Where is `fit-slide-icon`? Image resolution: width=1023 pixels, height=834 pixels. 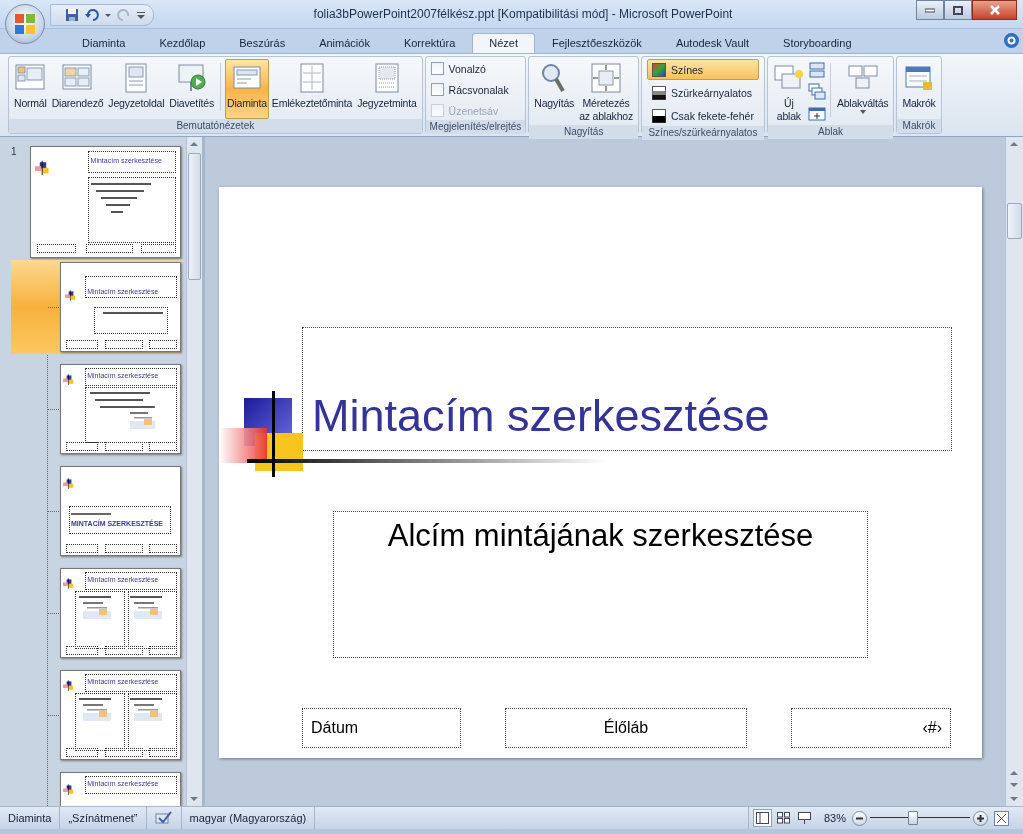
fit-slide-icon is located at coordinates (1001, 818).